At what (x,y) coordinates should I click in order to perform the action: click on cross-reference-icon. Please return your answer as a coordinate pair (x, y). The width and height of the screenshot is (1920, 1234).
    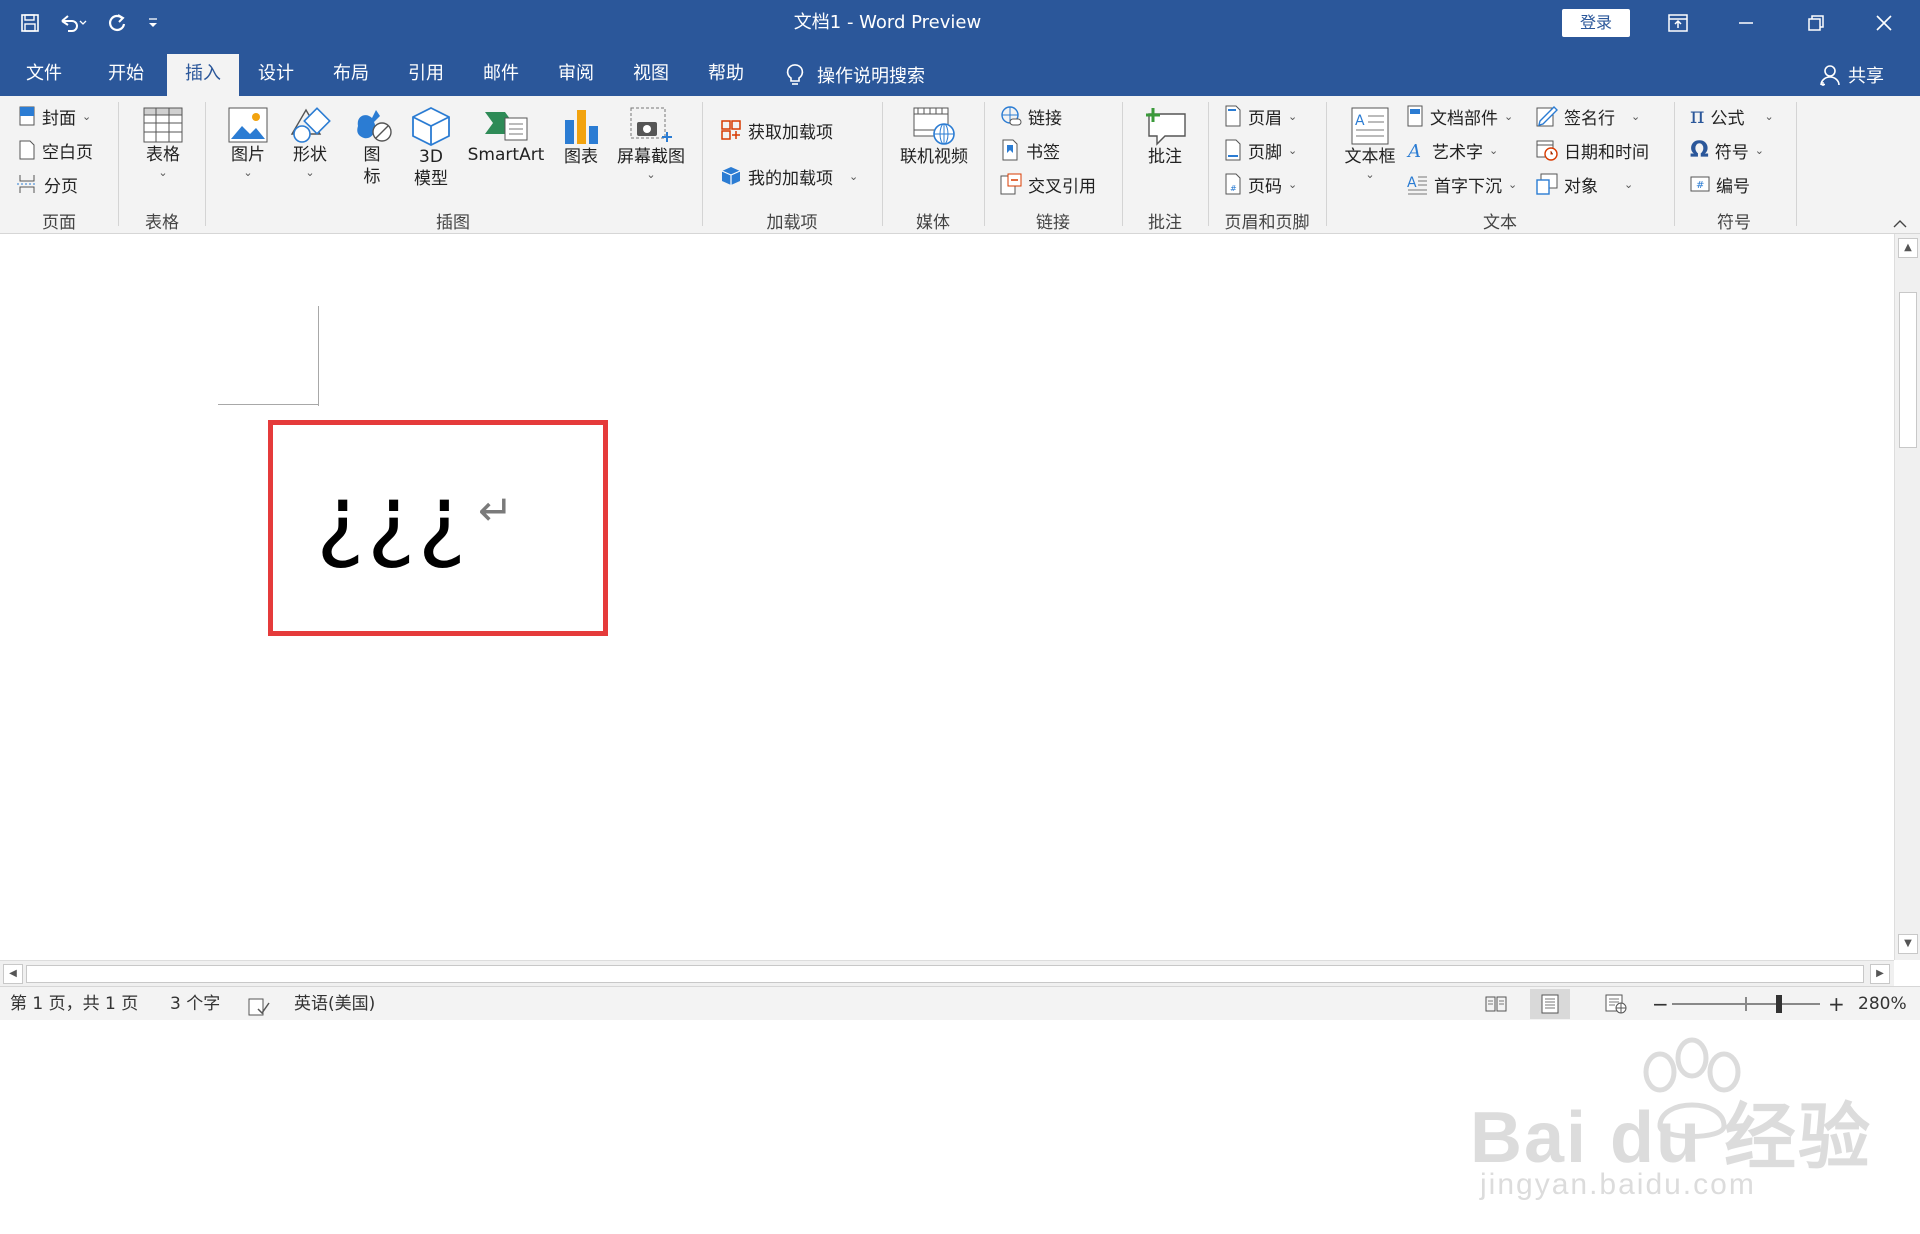
    Looking at the image, I should click on (1011, 184).